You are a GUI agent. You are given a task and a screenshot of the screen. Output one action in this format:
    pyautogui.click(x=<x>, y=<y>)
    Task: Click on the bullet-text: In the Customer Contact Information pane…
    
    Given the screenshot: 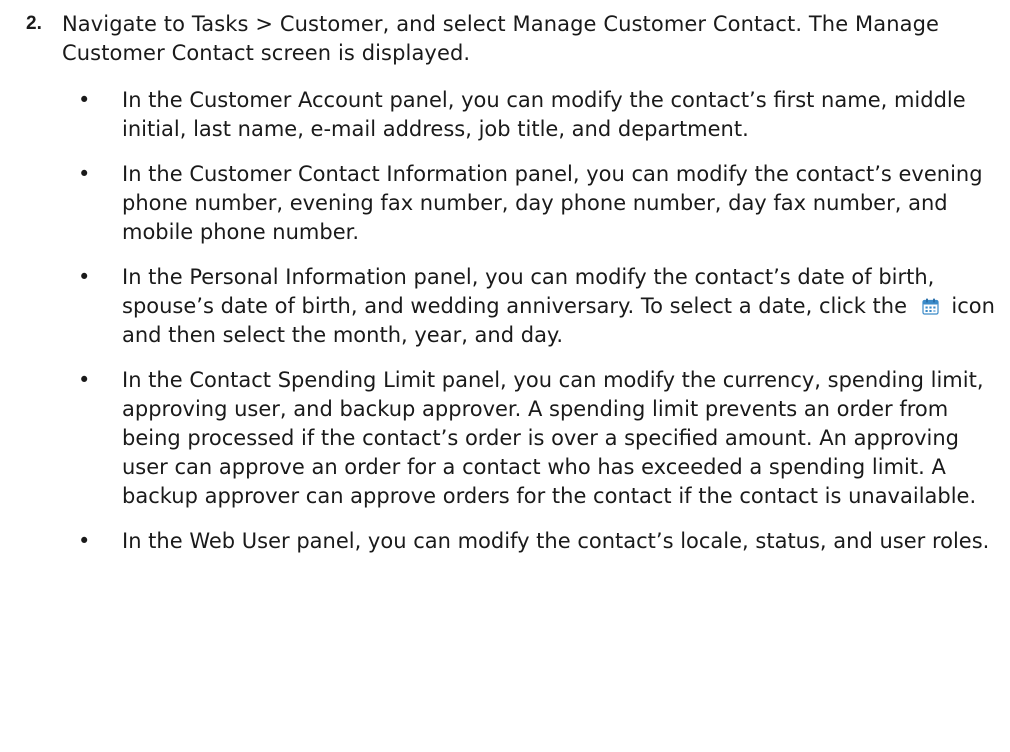 What is the action you would take?
    pyautogui.click(x=552, y=203)
    